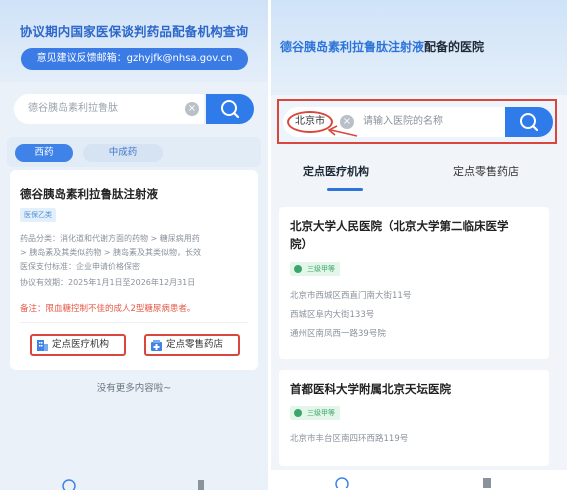  I want to click on clear-icon: ×, so click(192, 109).